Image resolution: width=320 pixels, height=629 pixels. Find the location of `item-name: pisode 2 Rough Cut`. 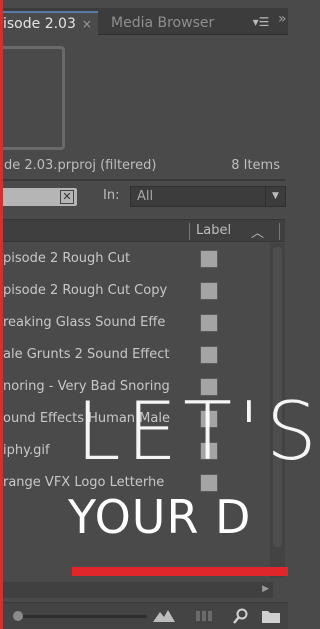

item-name: pisode 2 Rough Cut is located at coordinates (67, 258).